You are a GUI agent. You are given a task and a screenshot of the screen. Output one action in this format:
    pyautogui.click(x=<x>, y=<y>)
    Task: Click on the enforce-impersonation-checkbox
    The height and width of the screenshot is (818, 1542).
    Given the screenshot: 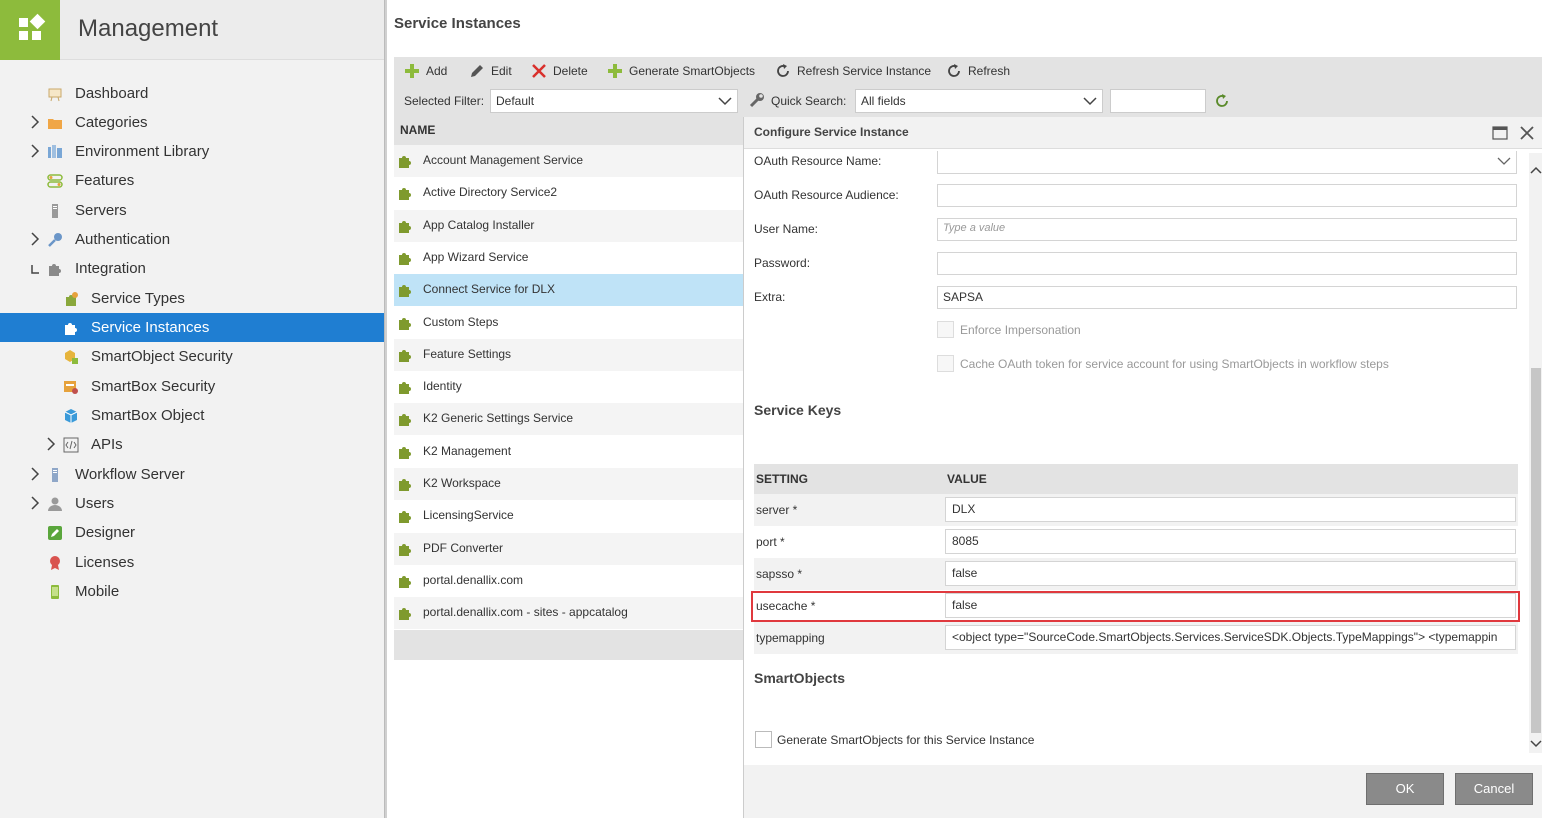 What is the action you would take?
    pyautogui.click(x=945, y=329)
    